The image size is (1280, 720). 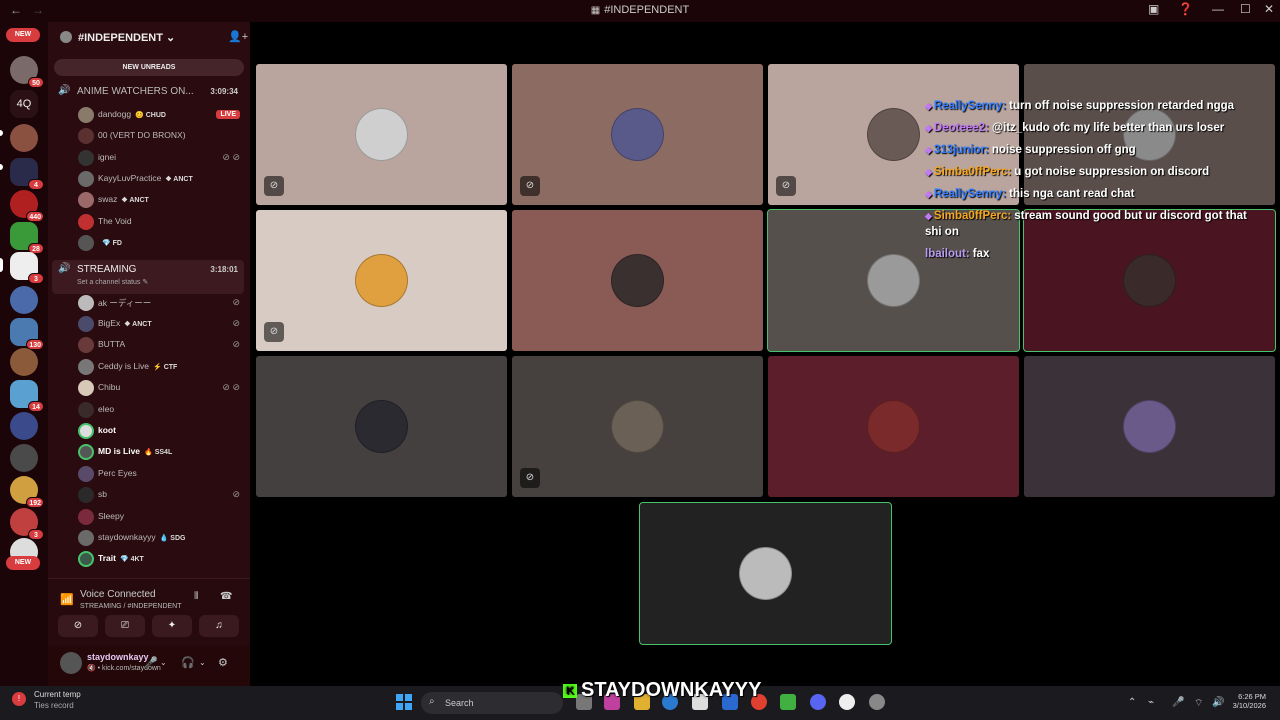 What do you see at coordinates (404, 702) in the screenshot?
I see `windows-start-icon` at bounding box center [404, 702].